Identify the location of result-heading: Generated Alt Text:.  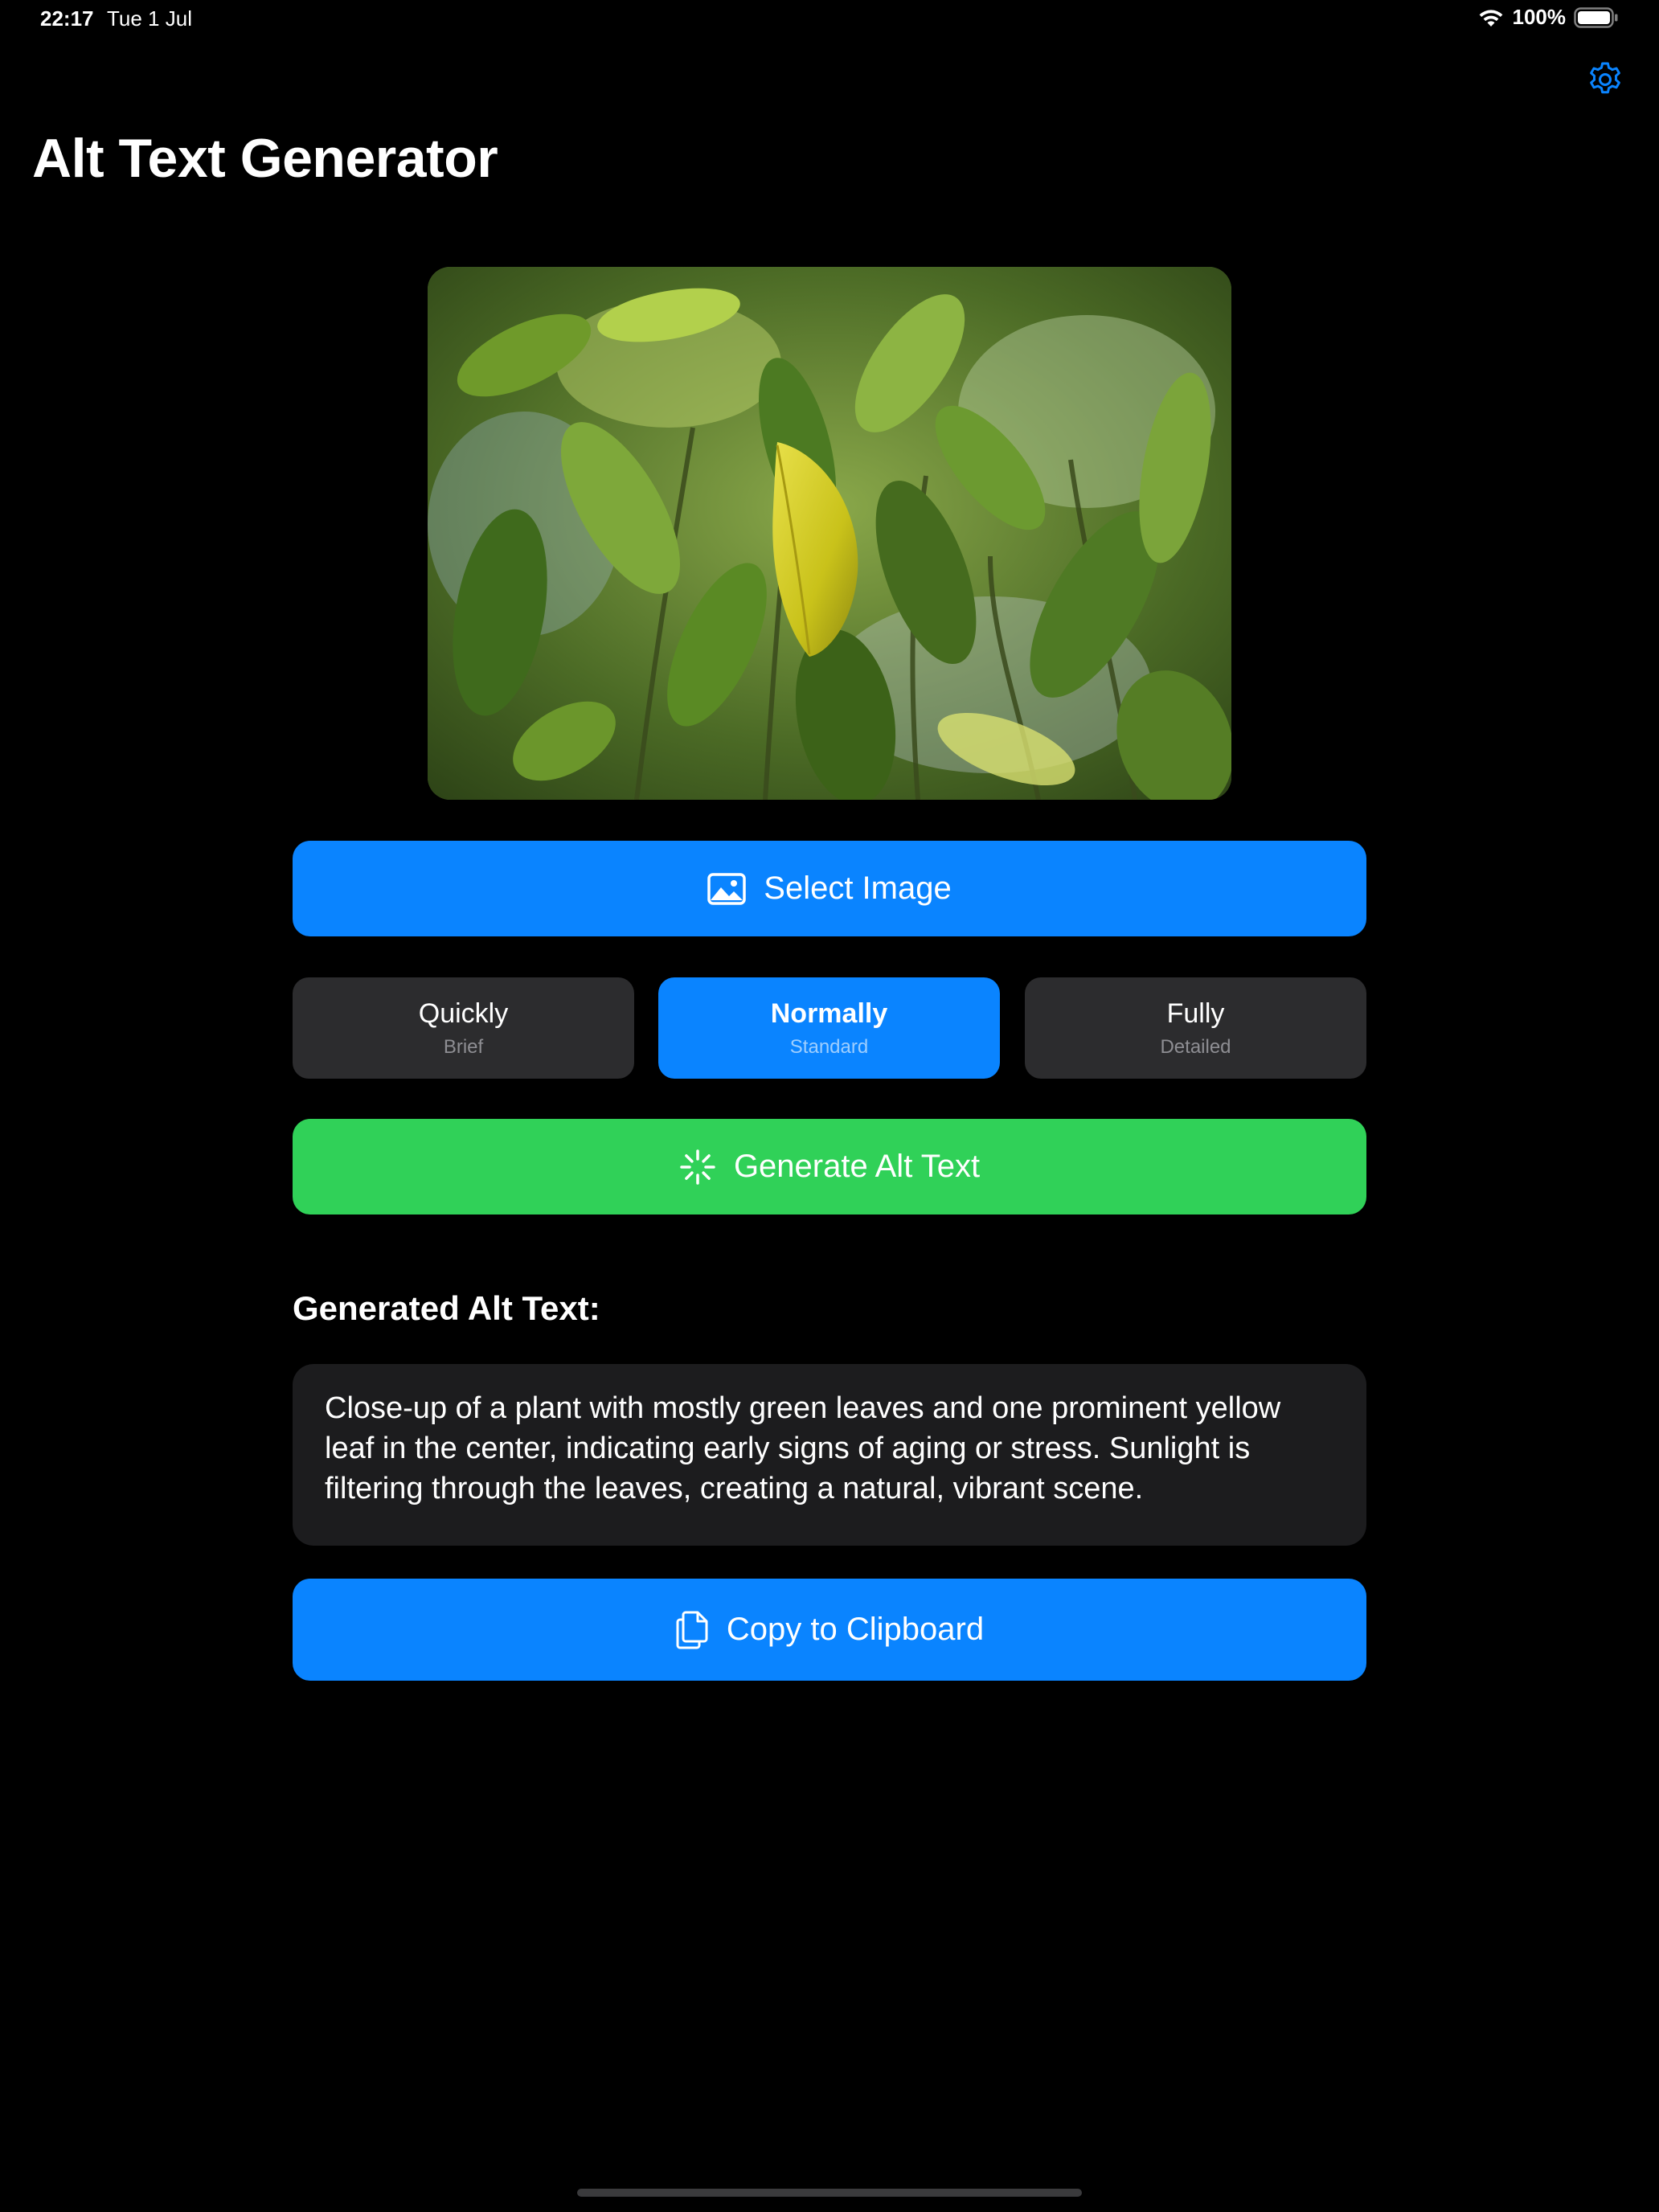
(446, 1308).